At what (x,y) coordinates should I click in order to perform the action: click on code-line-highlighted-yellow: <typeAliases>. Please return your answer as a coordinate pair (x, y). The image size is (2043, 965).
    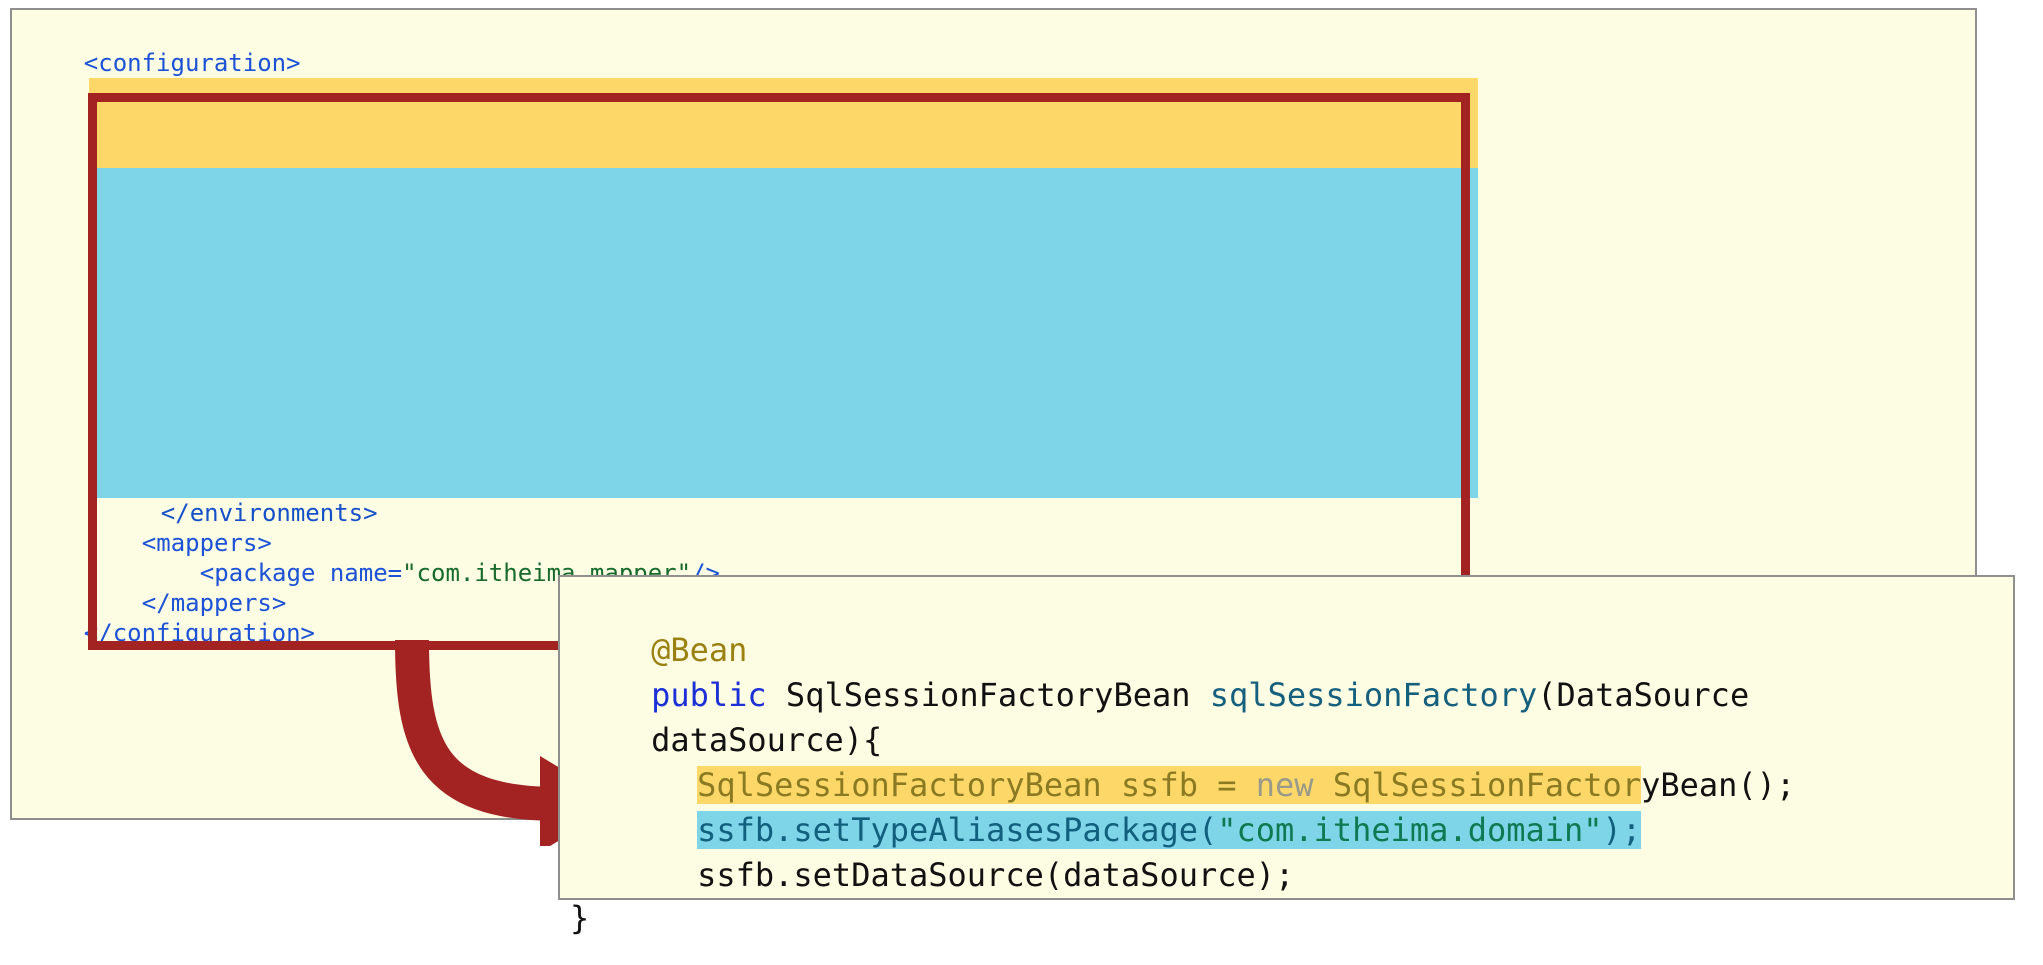
    Looking at the image, I should click on (783, 107).